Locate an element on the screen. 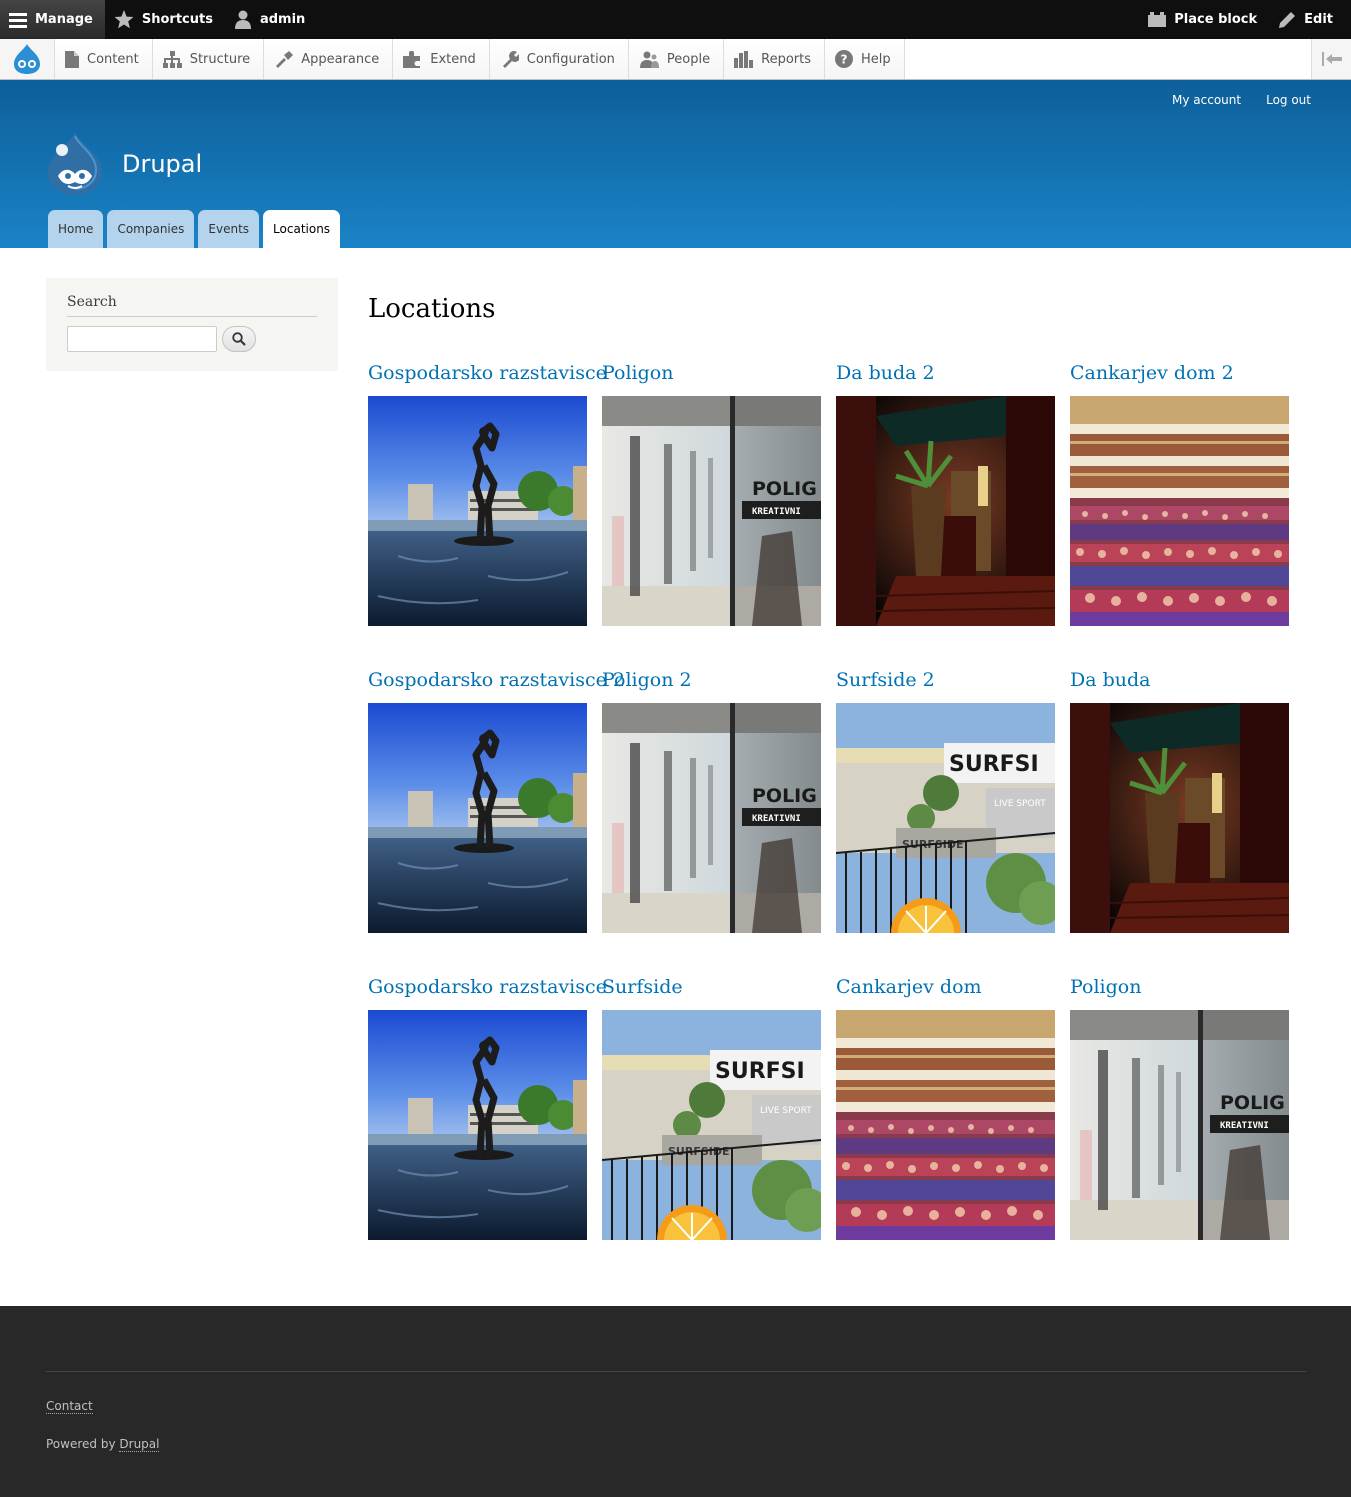  my-account-link: My account is located at coordinates (1206, 100).